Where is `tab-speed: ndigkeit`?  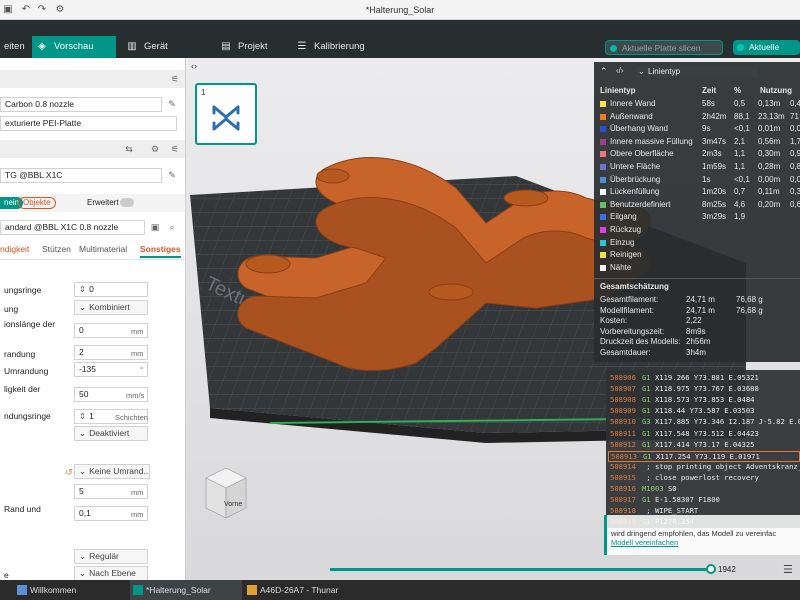 tab-speed: ndigkeit is located at coordinates (14, 249).